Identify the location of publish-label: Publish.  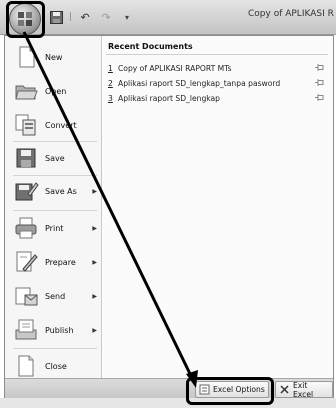
(59, 330).